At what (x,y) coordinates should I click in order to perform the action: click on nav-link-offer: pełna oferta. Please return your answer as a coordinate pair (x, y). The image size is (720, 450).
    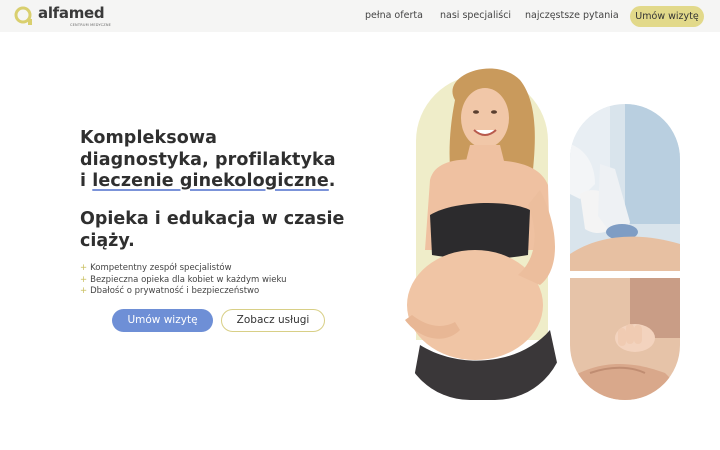
    Looking at the image, I should click on (394, 16).